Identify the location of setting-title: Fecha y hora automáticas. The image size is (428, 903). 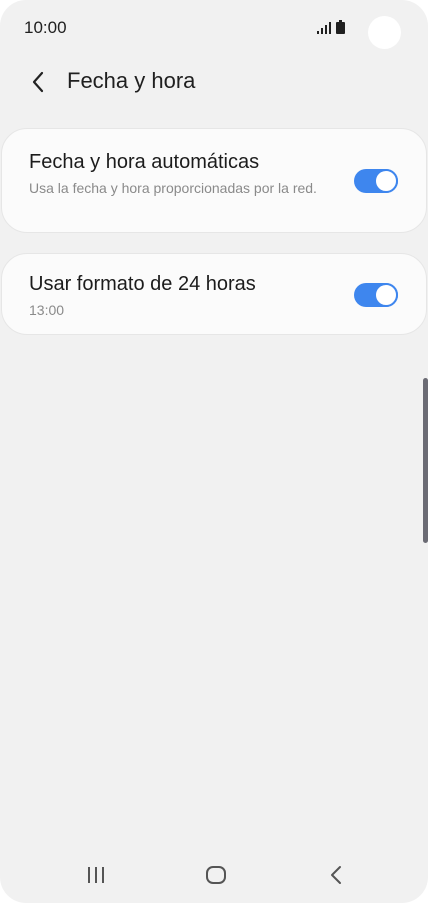
(144, 162).